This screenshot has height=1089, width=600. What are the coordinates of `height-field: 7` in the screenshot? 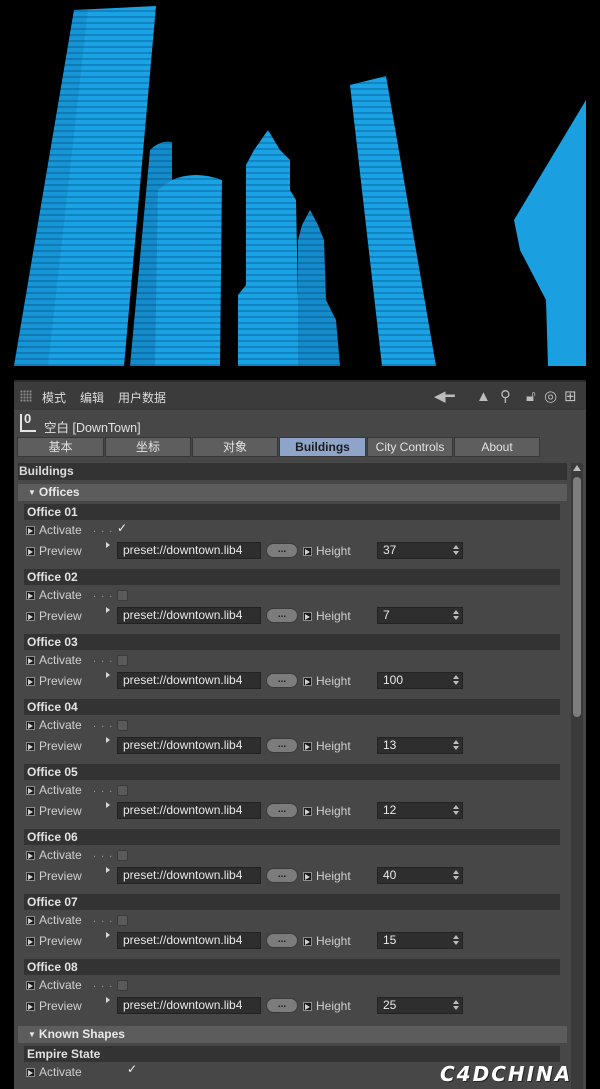 It's located at (420, 615).